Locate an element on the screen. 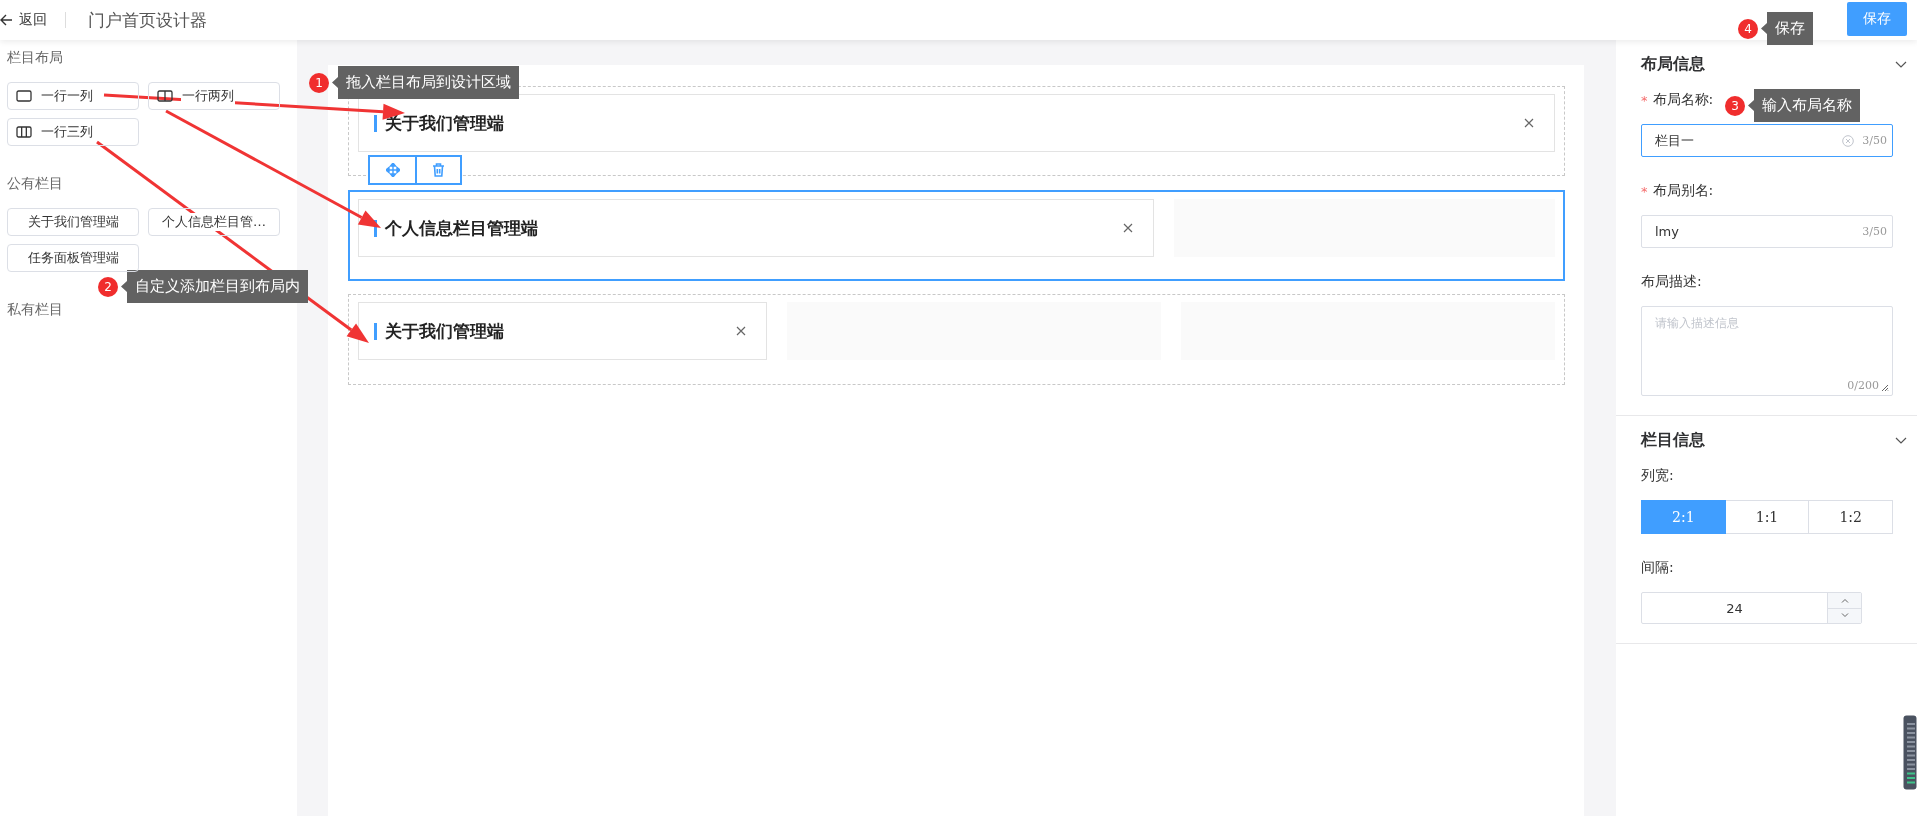 The height and width of the screenshot is (816, 1917). annotation-tooltip: 保存 is located at coordinates (1787, 28).